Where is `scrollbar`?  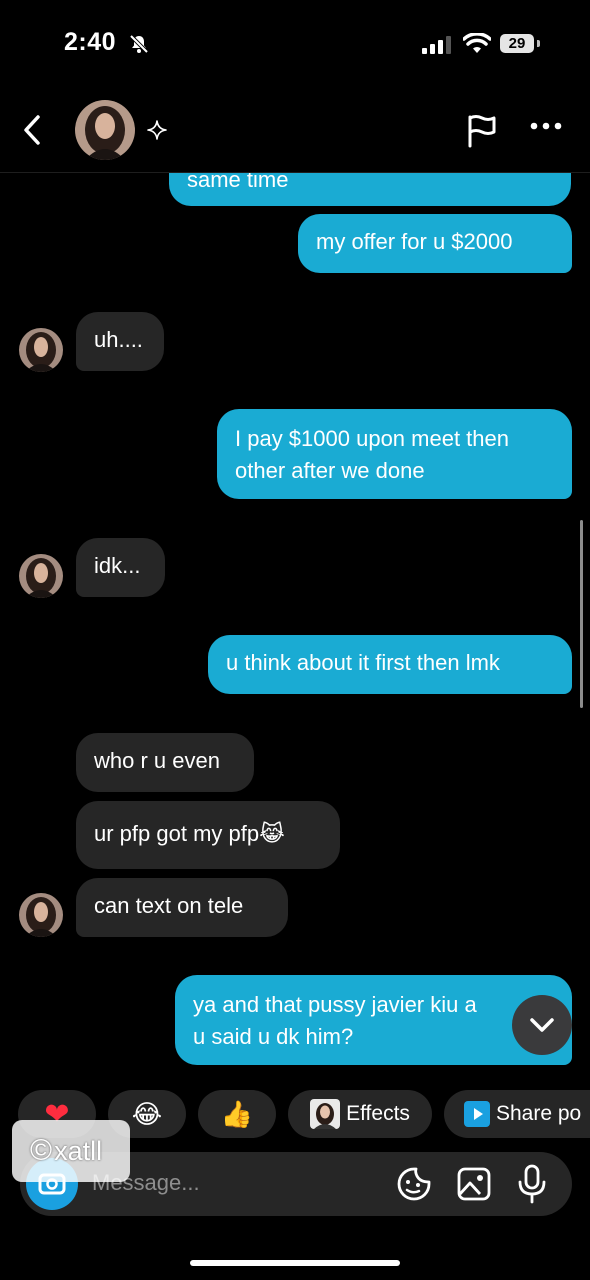 scrollbar is located at coordinates (581, 614).